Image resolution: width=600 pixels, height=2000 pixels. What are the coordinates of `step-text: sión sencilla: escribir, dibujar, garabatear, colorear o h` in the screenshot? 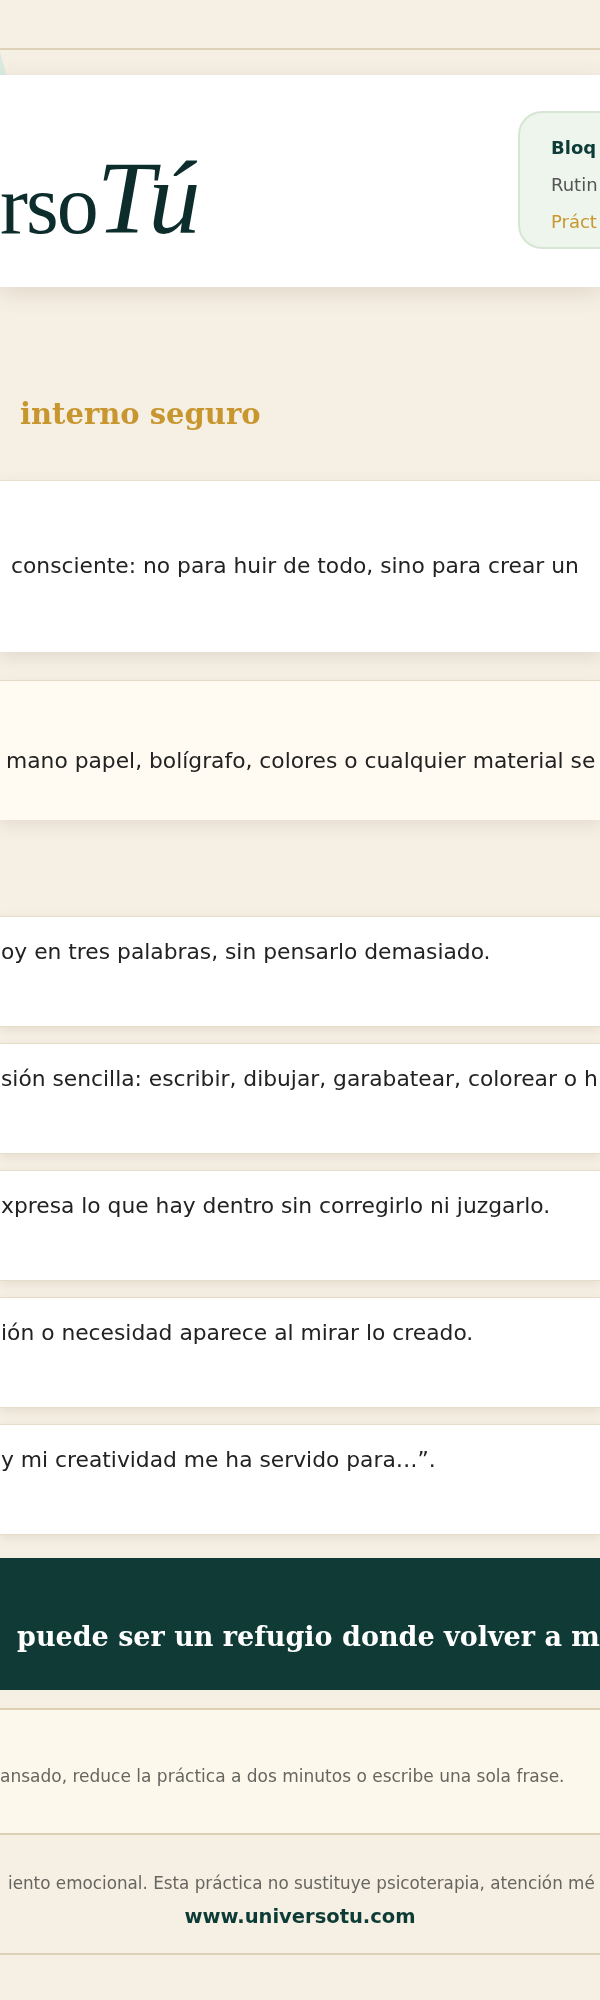 It's located at (299, 1079).